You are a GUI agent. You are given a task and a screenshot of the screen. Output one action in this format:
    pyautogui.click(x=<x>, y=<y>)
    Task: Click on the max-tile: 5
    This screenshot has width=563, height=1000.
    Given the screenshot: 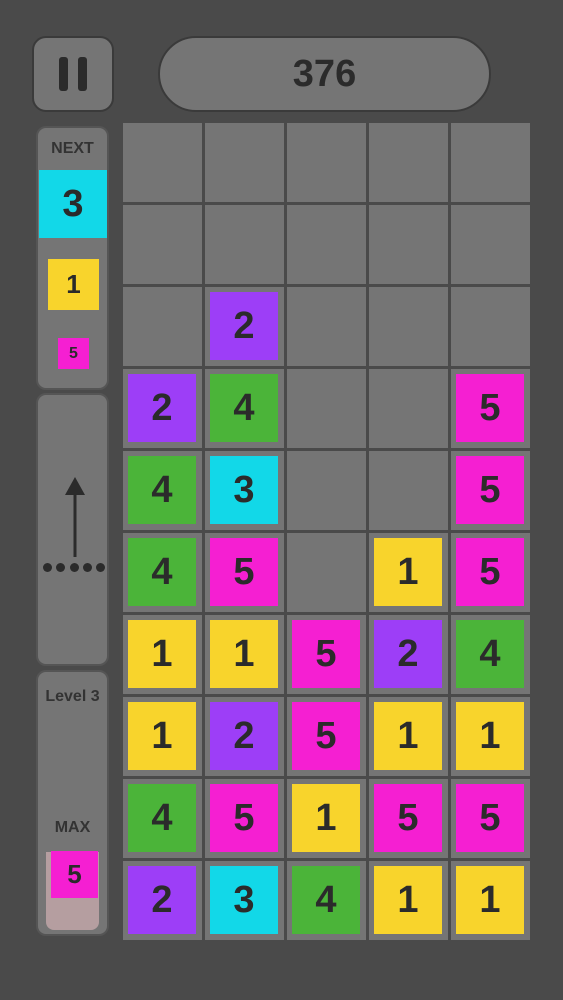 What is the action you would take?
    pyautogui.click(x=74, y=874)
    